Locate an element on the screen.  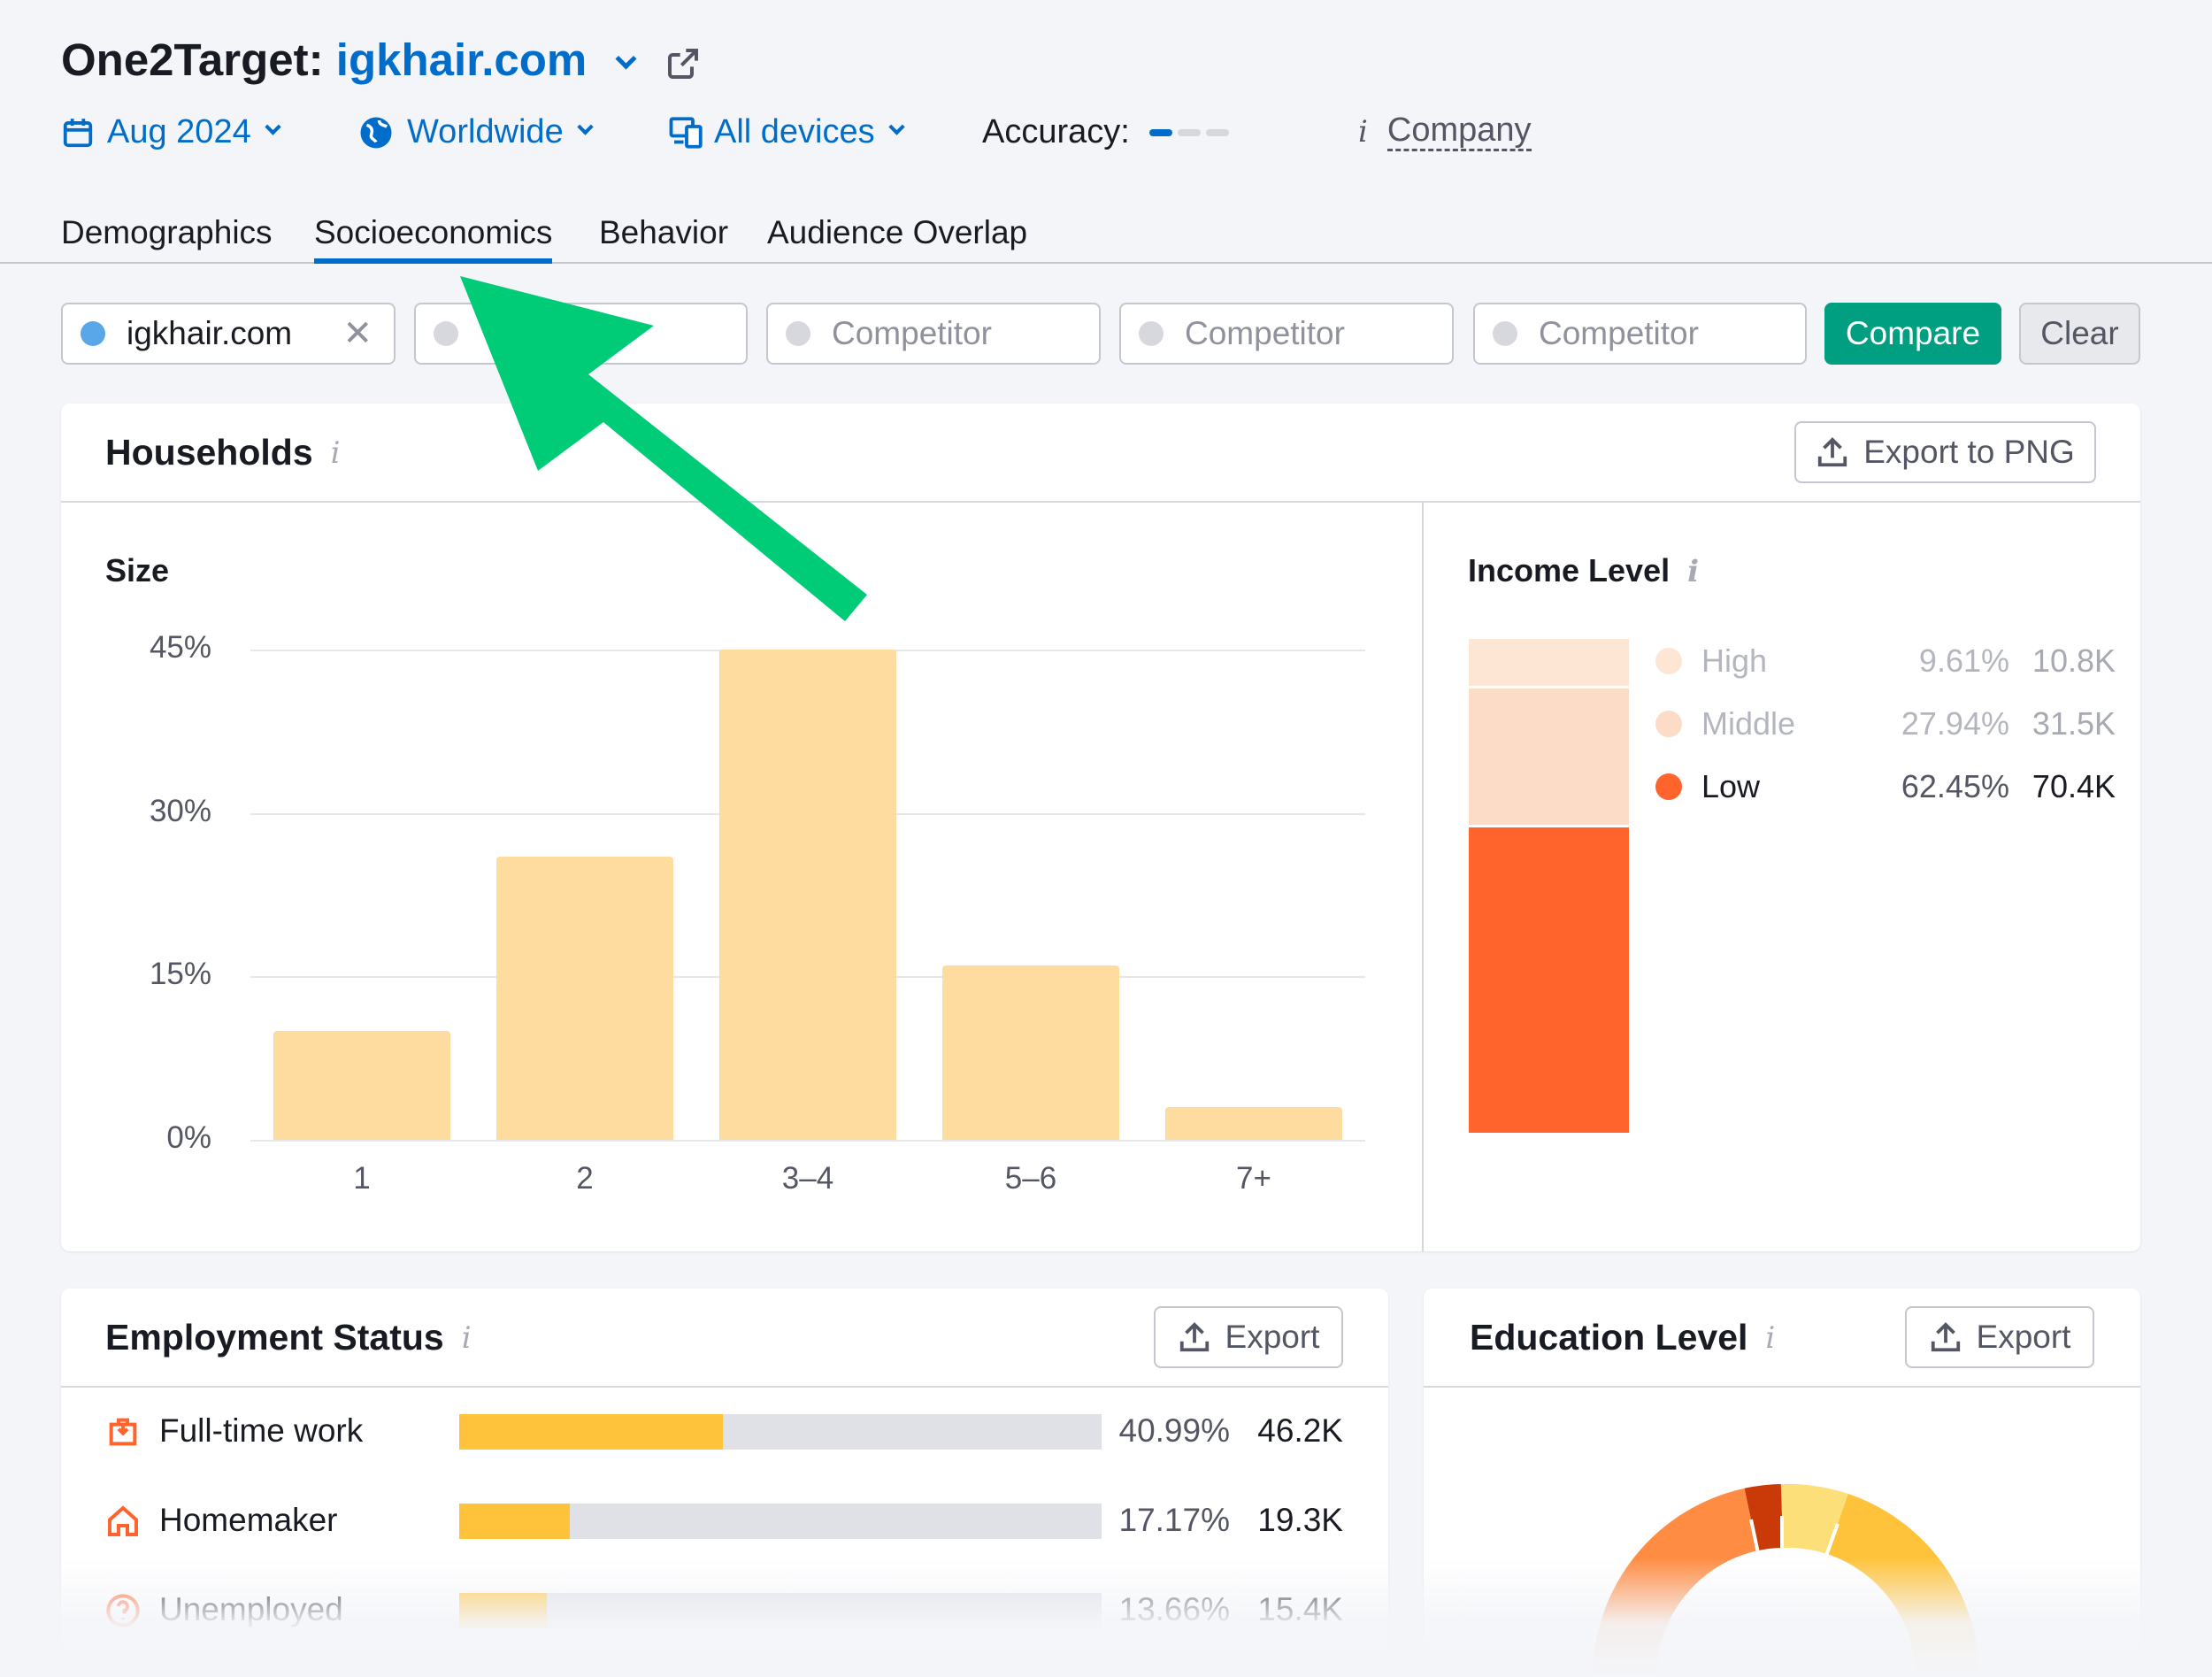
clear-domain-icon: ✕ is located at coordinates (358, 333).